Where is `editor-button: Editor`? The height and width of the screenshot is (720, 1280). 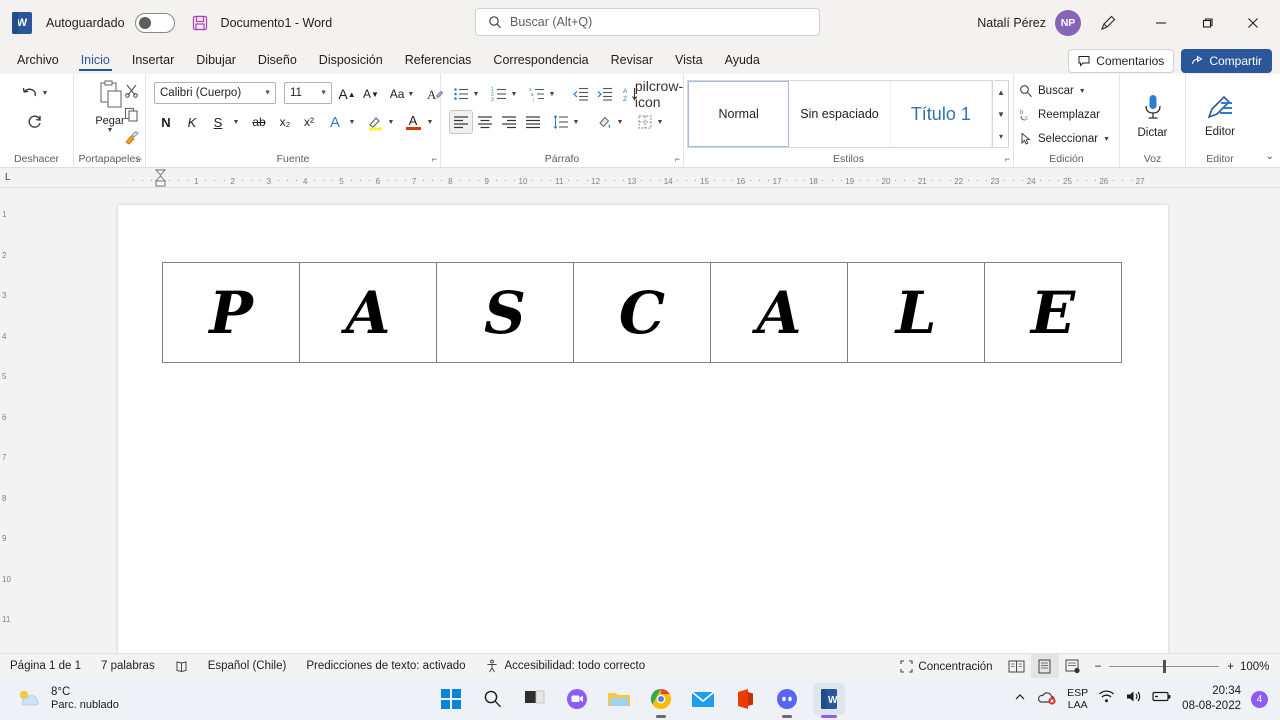 editor-button: Editor is located at coordinates (1220, 115).